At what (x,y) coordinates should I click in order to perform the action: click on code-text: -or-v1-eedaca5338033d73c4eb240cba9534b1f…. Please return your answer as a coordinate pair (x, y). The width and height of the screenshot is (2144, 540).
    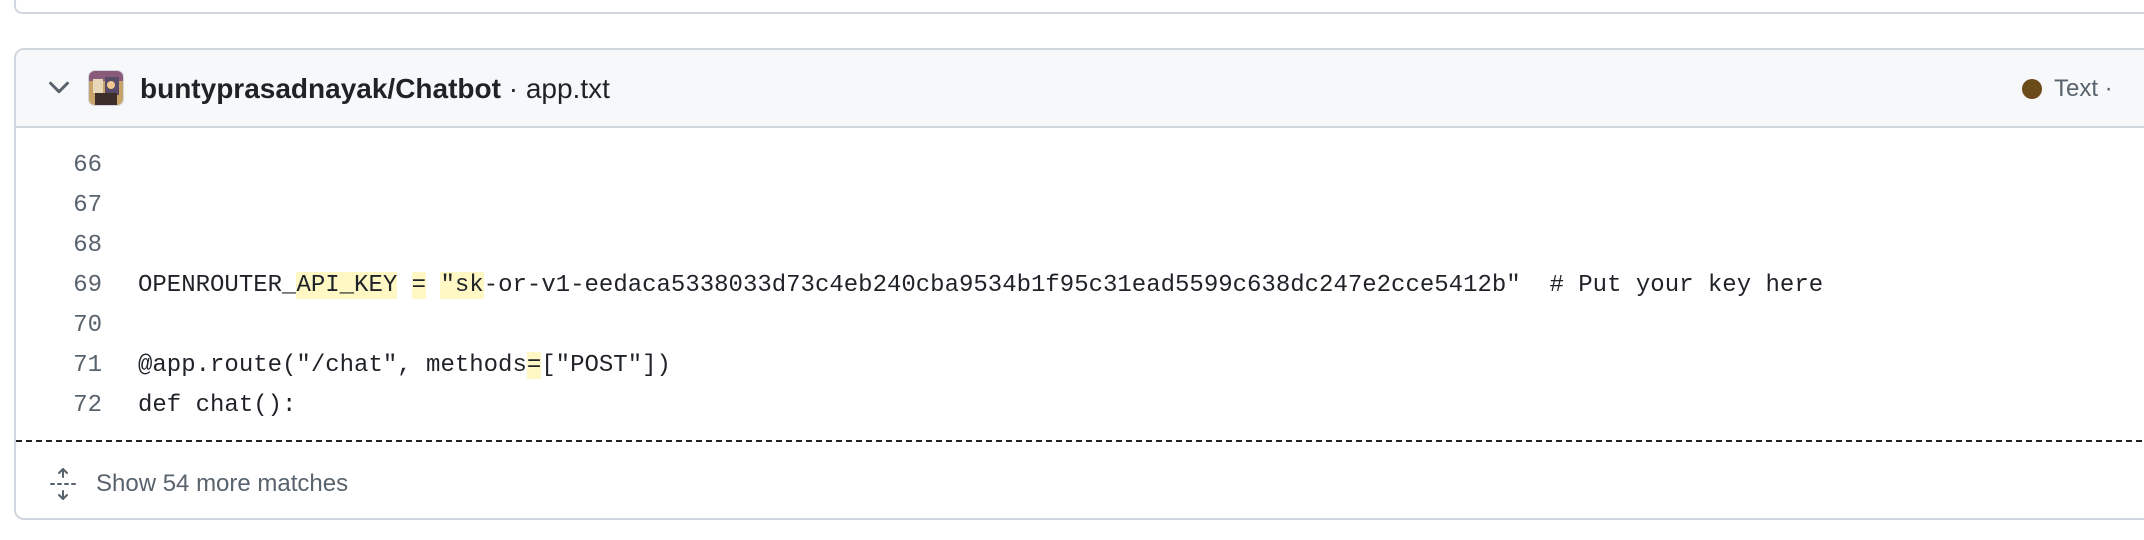
    Looking at the image, I should click on (1153, 285).